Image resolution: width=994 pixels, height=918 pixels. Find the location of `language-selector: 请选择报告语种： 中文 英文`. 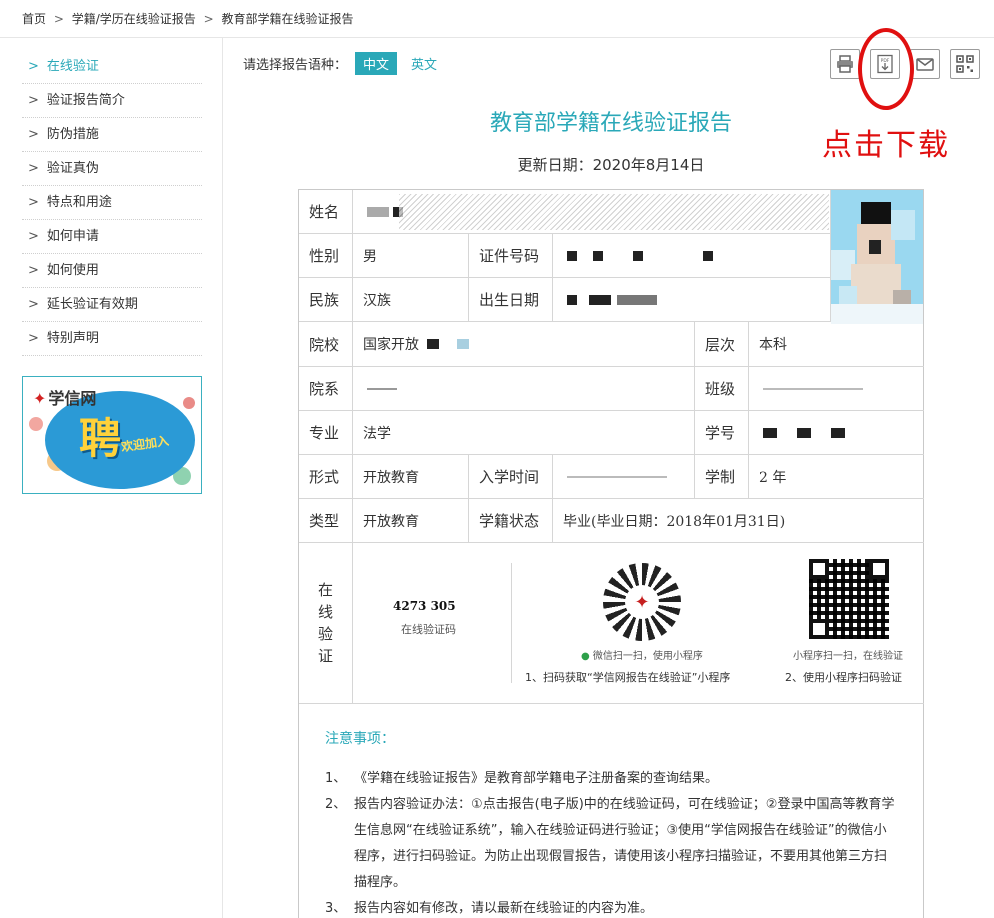

language-selector: 请选择报告语种： 中文 英文 is located at coordinates (340, 63).